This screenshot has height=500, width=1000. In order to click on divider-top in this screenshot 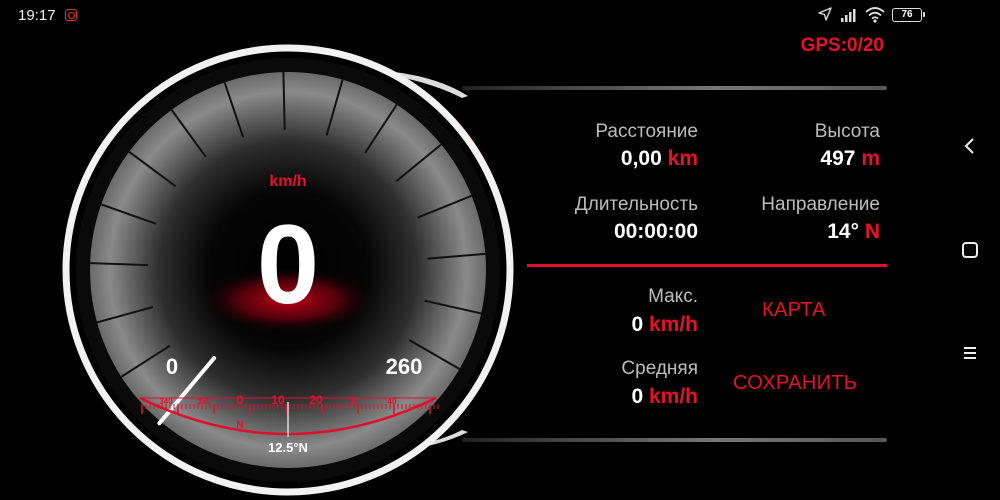, I will do `click(674, 88)`.